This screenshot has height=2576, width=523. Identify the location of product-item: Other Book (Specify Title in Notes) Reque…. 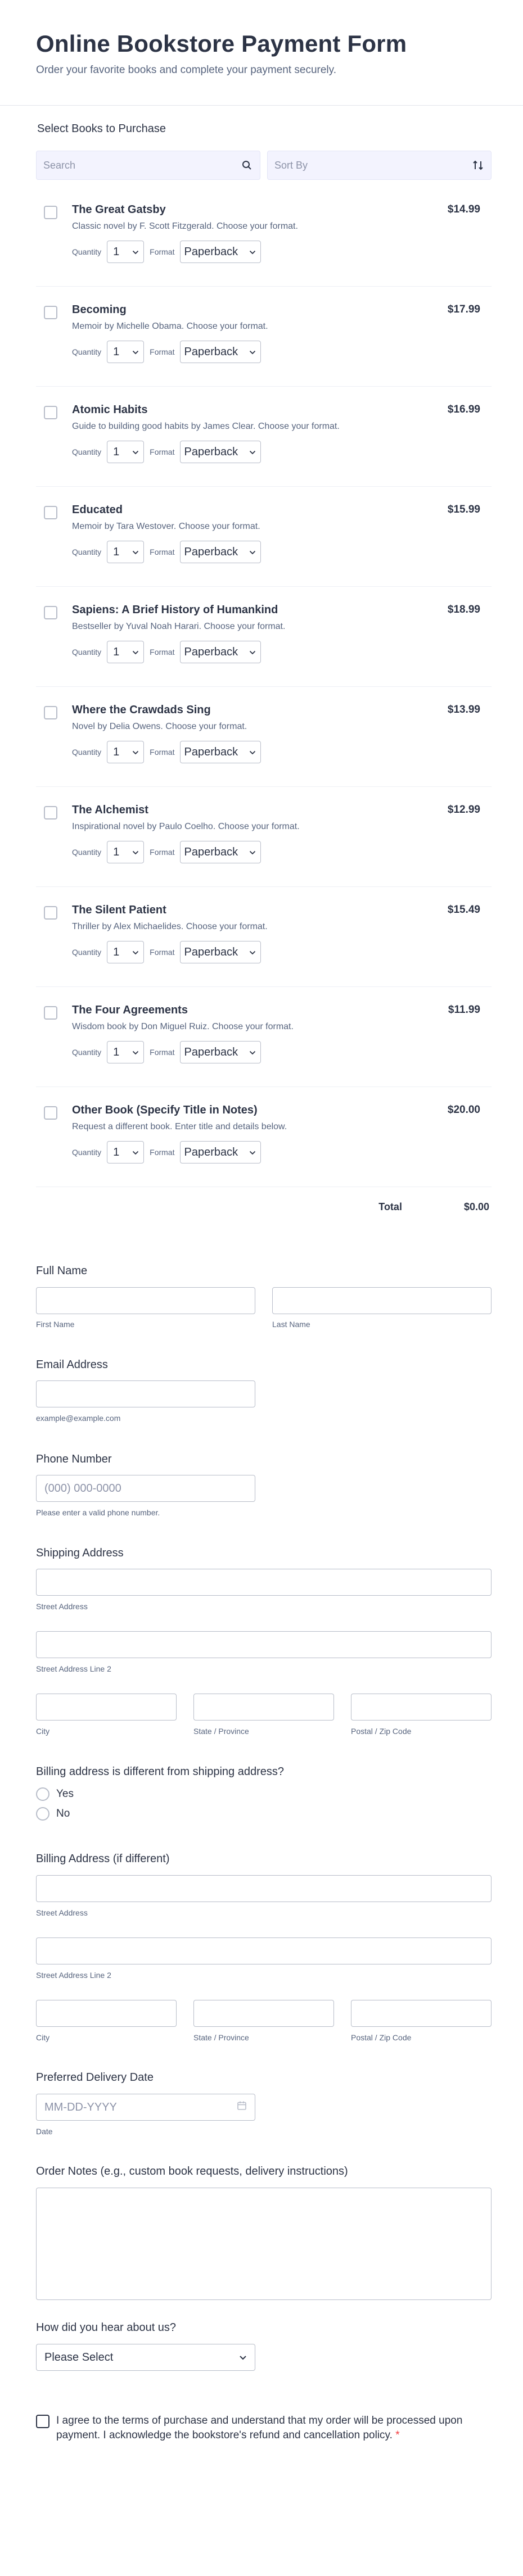
(264, 1137).